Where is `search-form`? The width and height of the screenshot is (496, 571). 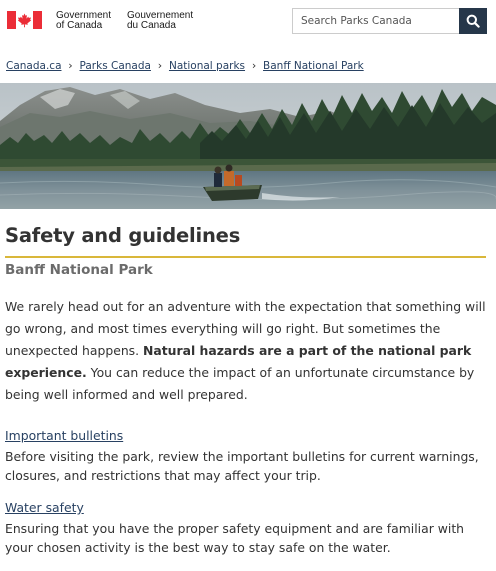 search-form is located at coordinates (389, 21).